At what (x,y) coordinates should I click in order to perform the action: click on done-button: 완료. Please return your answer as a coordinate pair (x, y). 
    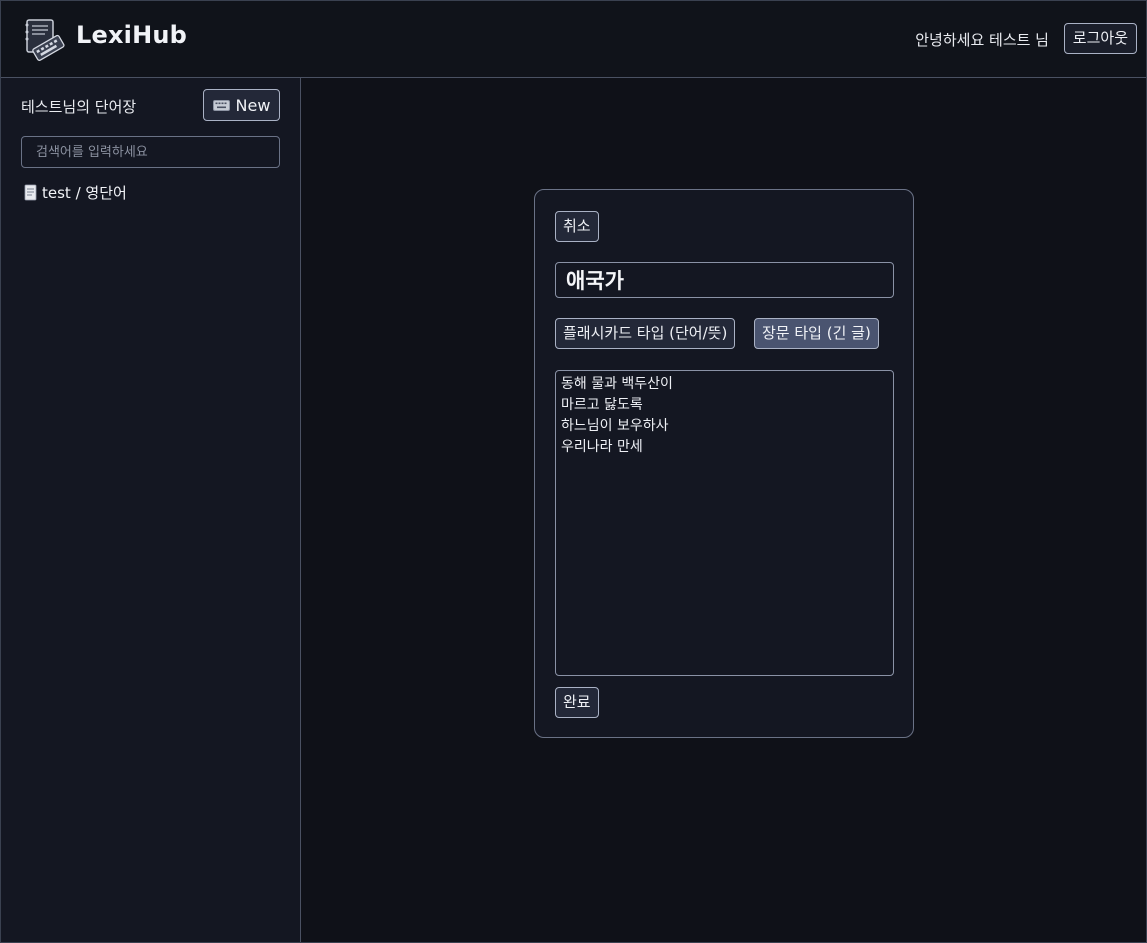
    Looking at the image, I should click on (577, 702).